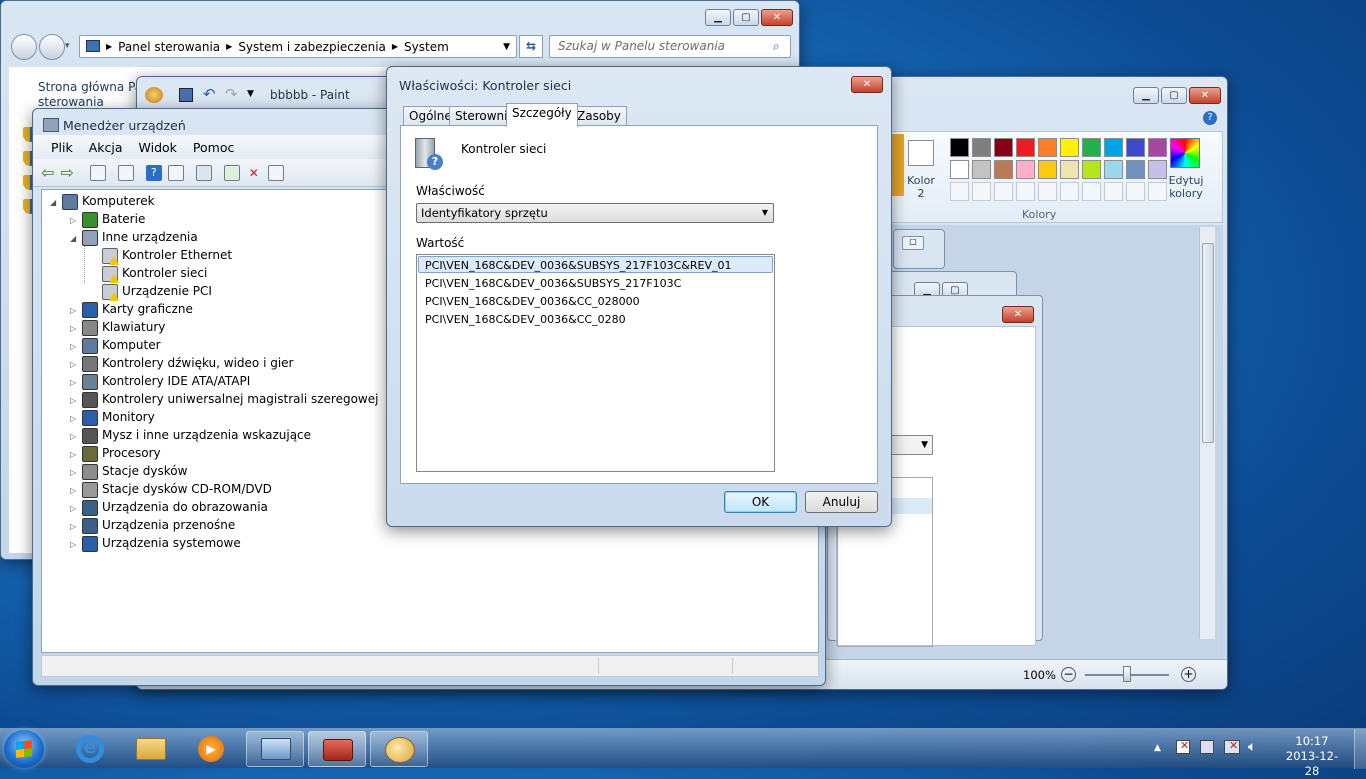 The image size is (1366, 779). What do you see at coordinates (169, 47) in the screenshot?
I see `breadcrumb-item: Panel sterowania` at bounding box center [169, 47].